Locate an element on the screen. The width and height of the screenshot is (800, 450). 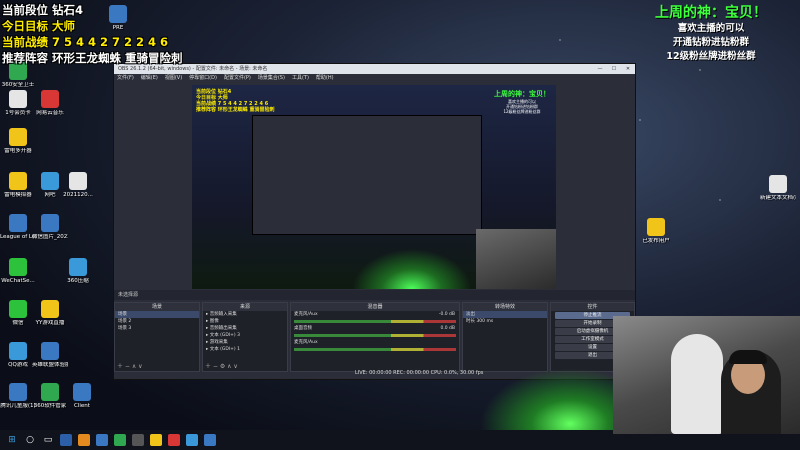
menu-item: 配置文件(P) is located at coordinates (237, 78).